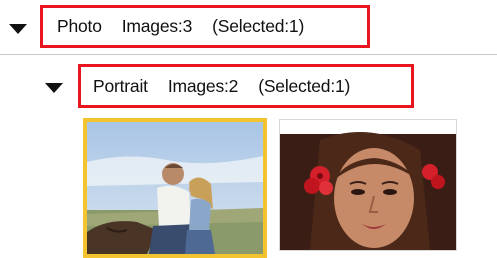 The image size is (497, 258). I want to click on portrait-group-expand-icon, so click(54, 88).